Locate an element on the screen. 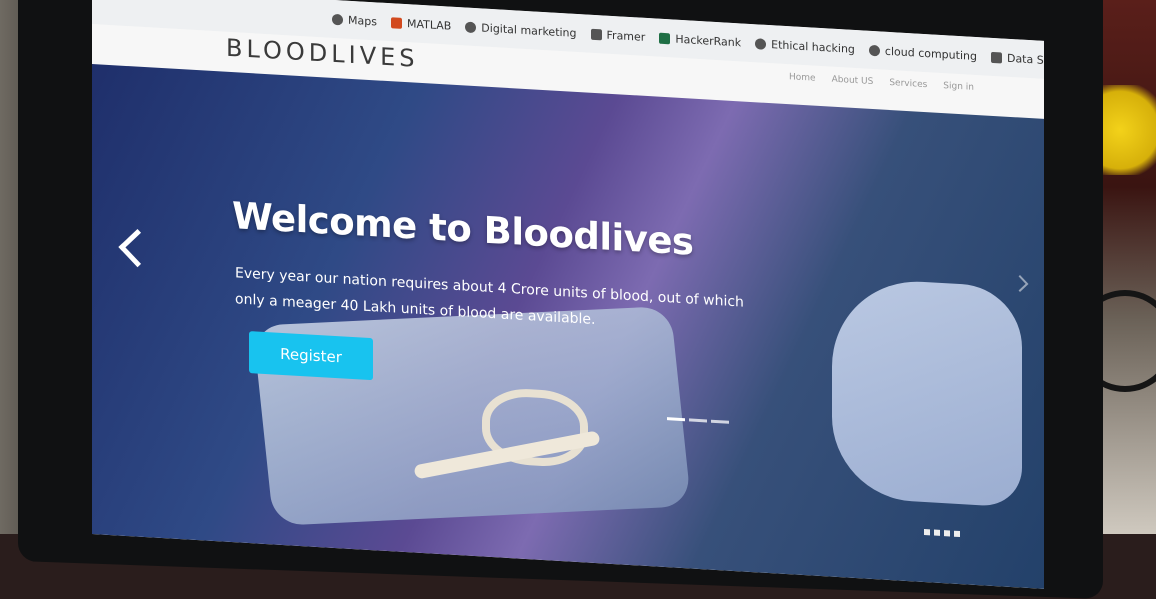 The height and width of the screenshot is (599, 1156). main-nav: Home About US Services Sign in is located at coordinates (881, 82).